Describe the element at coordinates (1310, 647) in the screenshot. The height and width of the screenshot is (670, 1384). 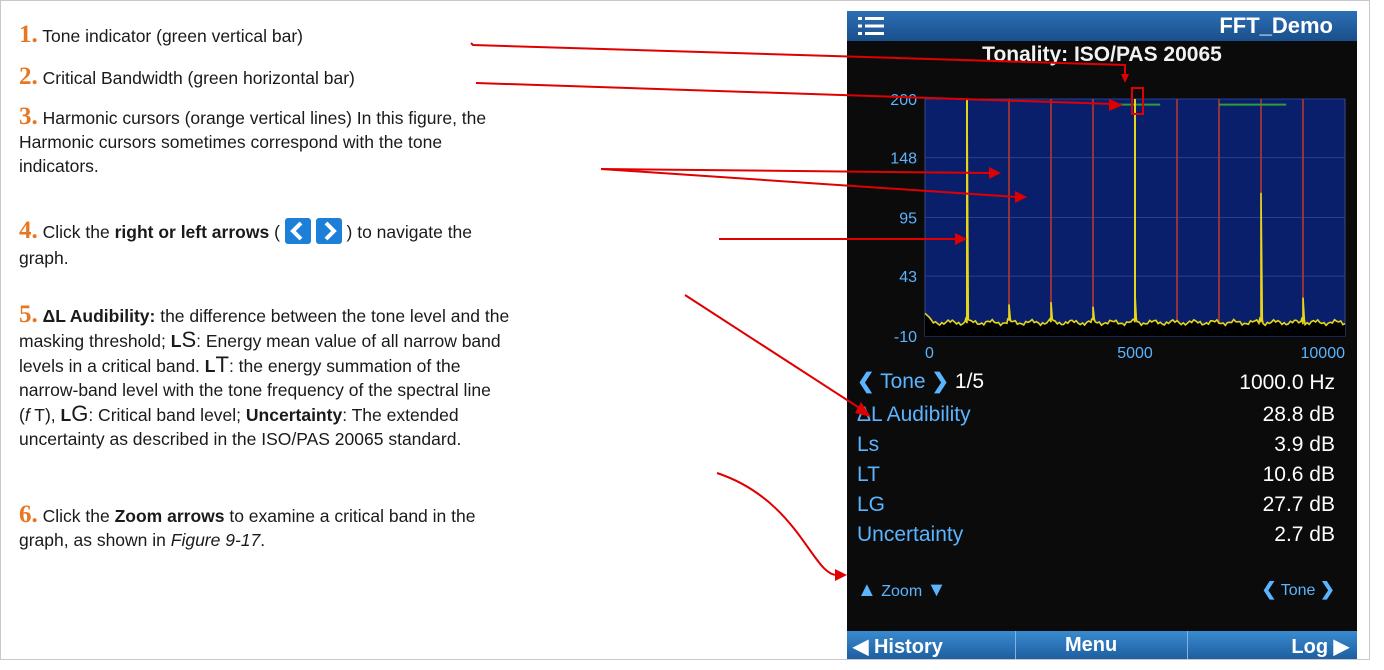
I see `softkey-label: Log` at that location.